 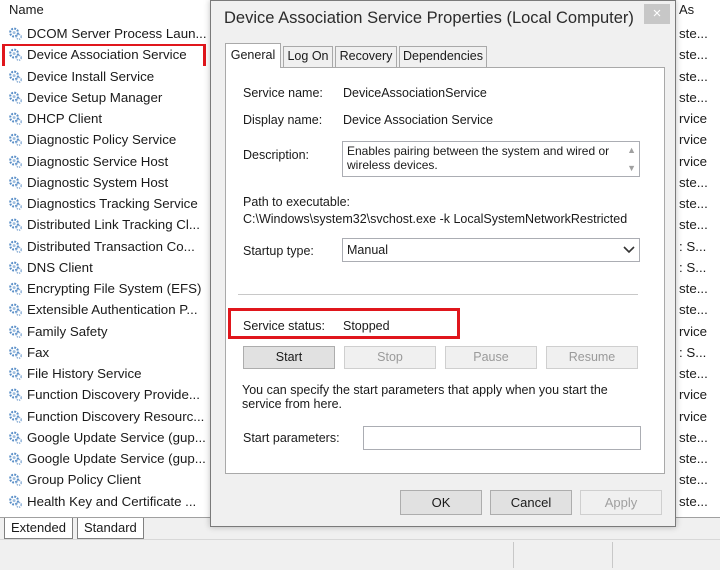 What do you see at coordinates (308, 56) in the screenshot?
I see `tab-log-on: Log On` at bounding box center [308, 56].